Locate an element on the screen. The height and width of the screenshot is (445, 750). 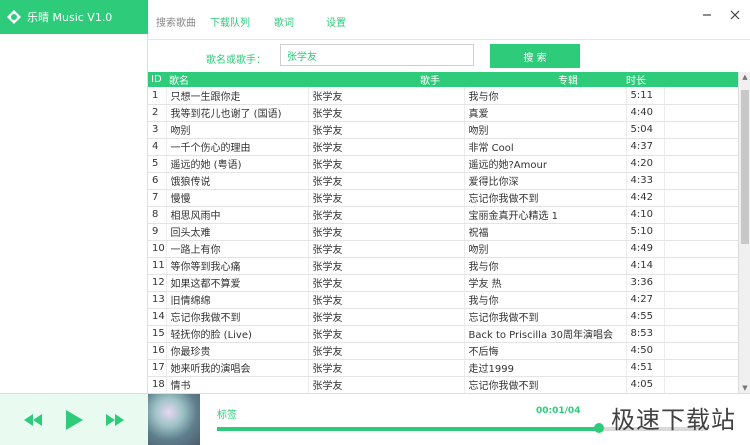
row-album: 吻别 is located at coordinates (545, 130).